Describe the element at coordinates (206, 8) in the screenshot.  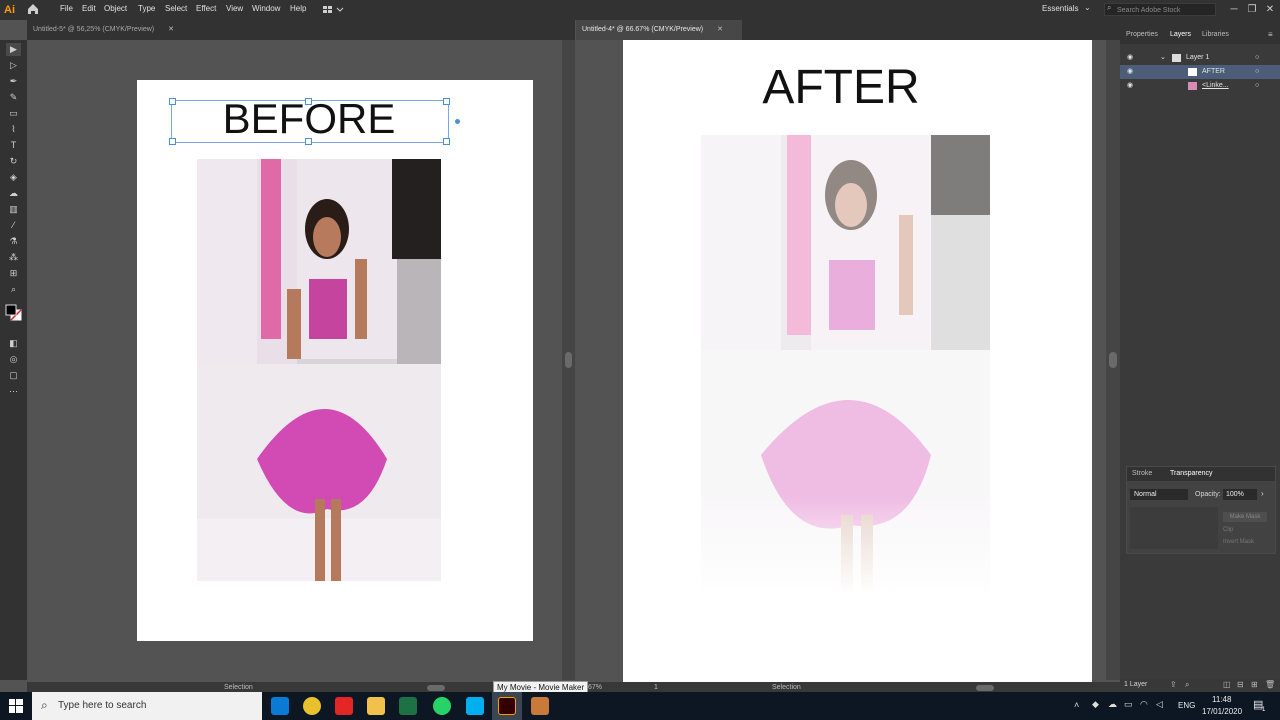
I see `menu-effect: Effect` at that location.